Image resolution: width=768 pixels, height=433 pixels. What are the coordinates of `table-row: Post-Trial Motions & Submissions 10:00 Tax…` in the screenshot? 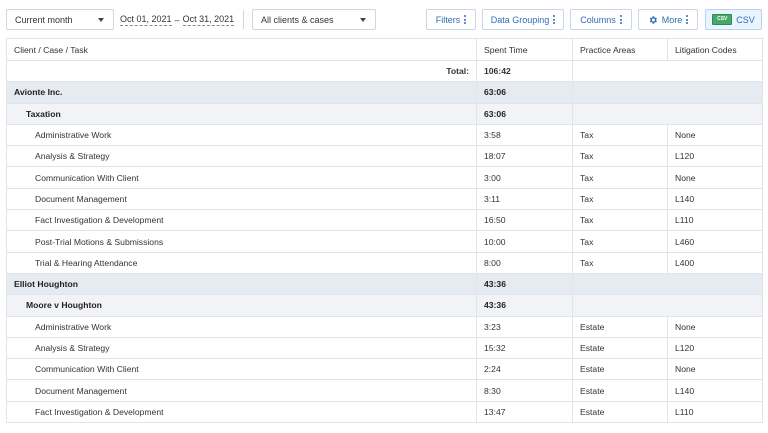 It's located at (384, 241).